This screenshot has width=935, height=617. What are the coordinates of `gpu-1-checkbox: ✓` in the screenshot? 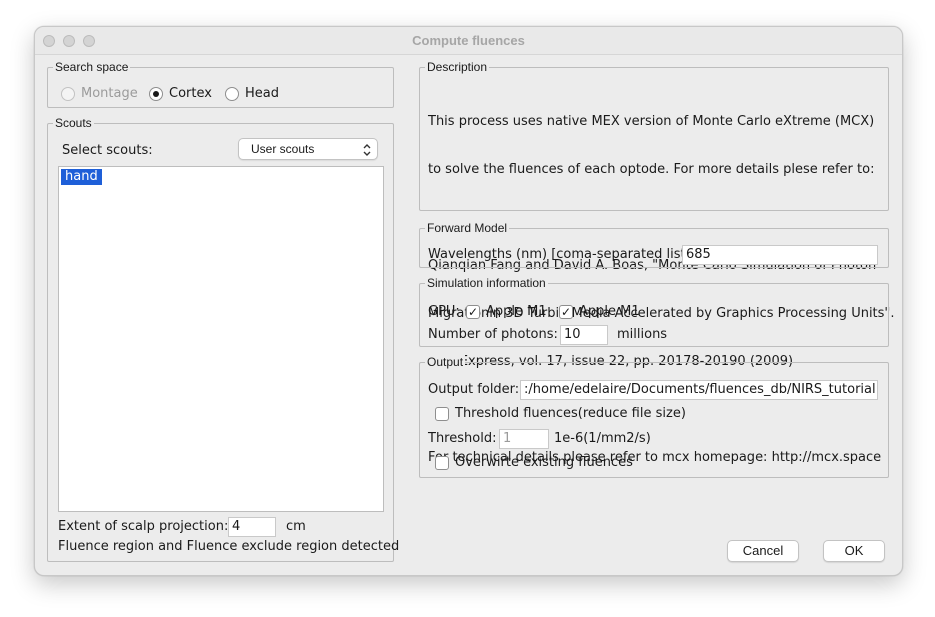 It's located at (473, 312).